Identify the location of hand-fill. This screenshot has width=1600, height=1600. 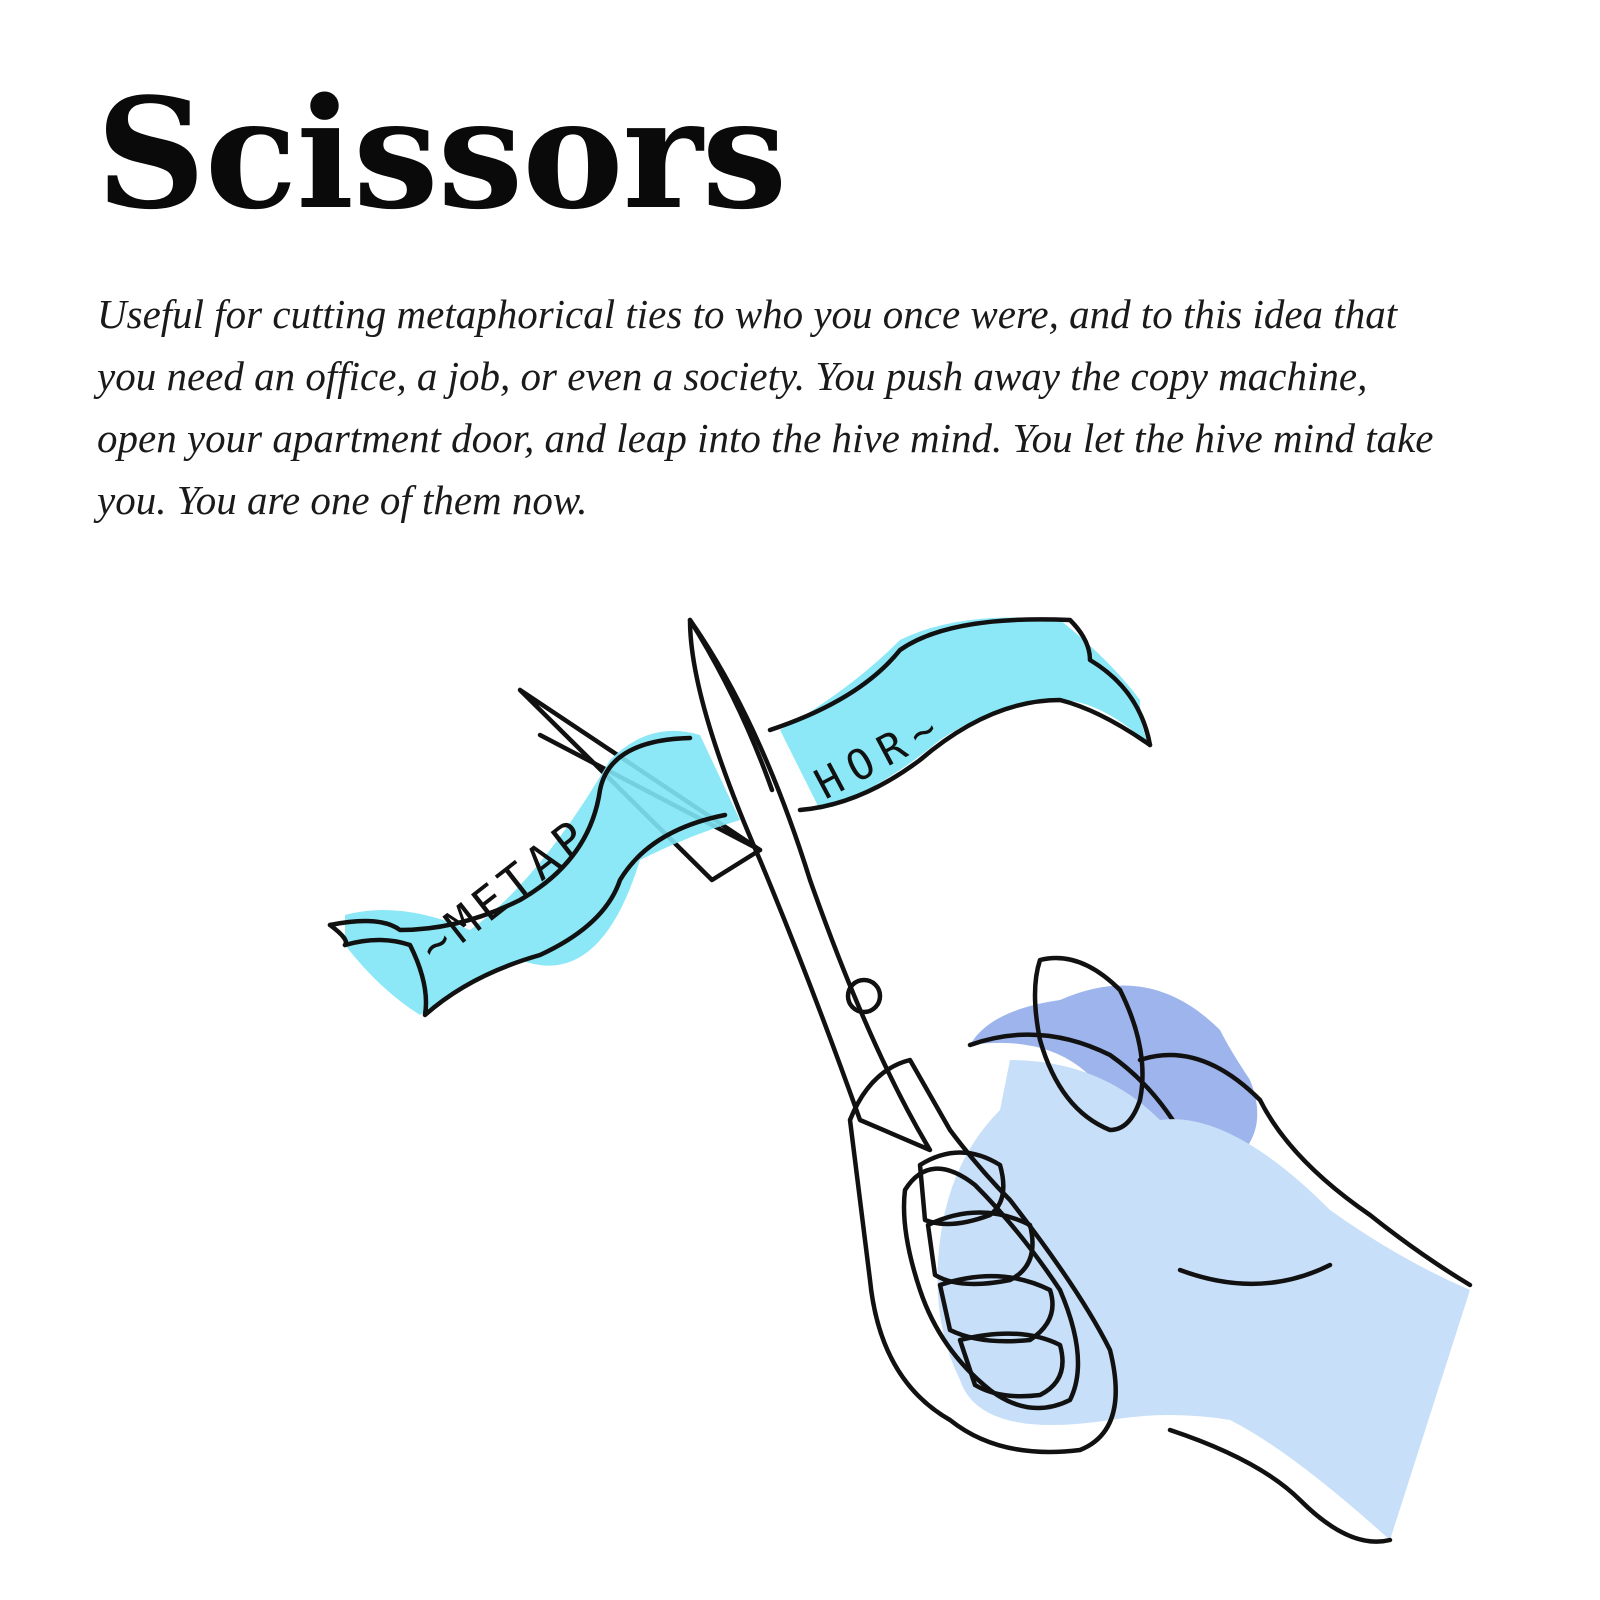
(1203, 1300).